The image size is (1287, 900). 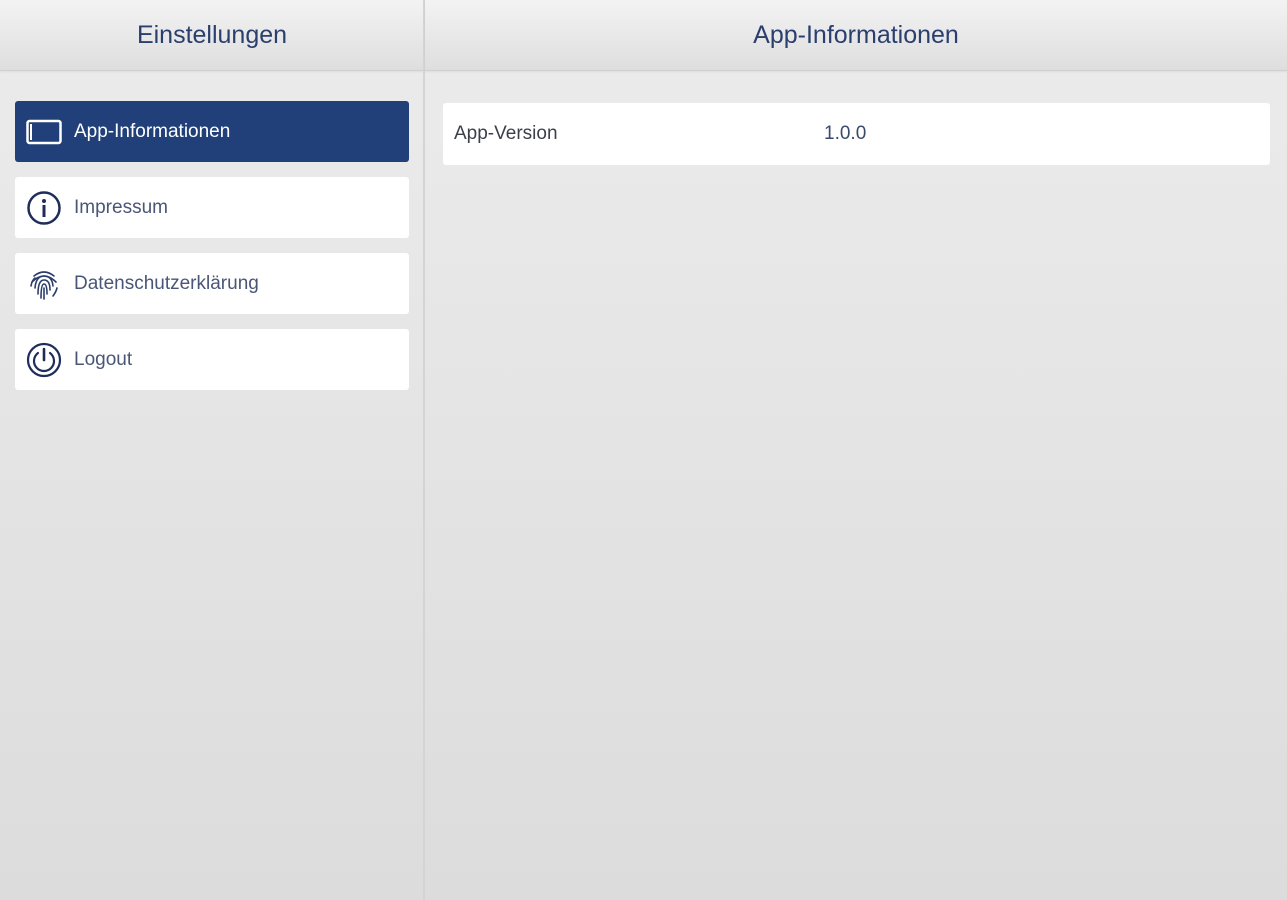 I want to click on menu-item-datenschutzerklaerung: Datenschutzerklärung, so click(x=212, y=283).